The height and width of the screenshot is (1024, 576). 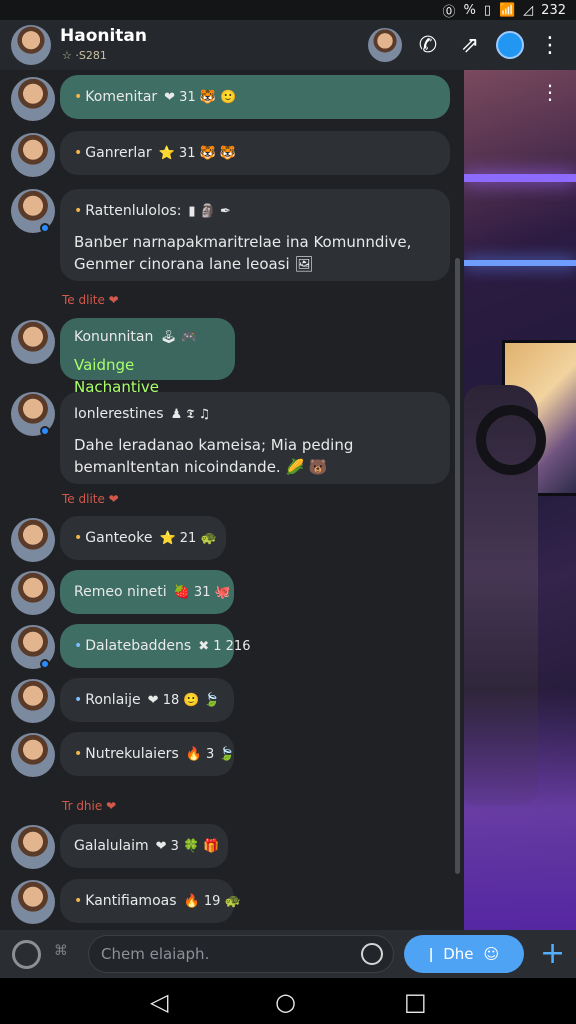 I want to click on chat-bubble: Konunnitan 🕹 🎮 Vaidnge Nachantive, so click(x=147, y=357).